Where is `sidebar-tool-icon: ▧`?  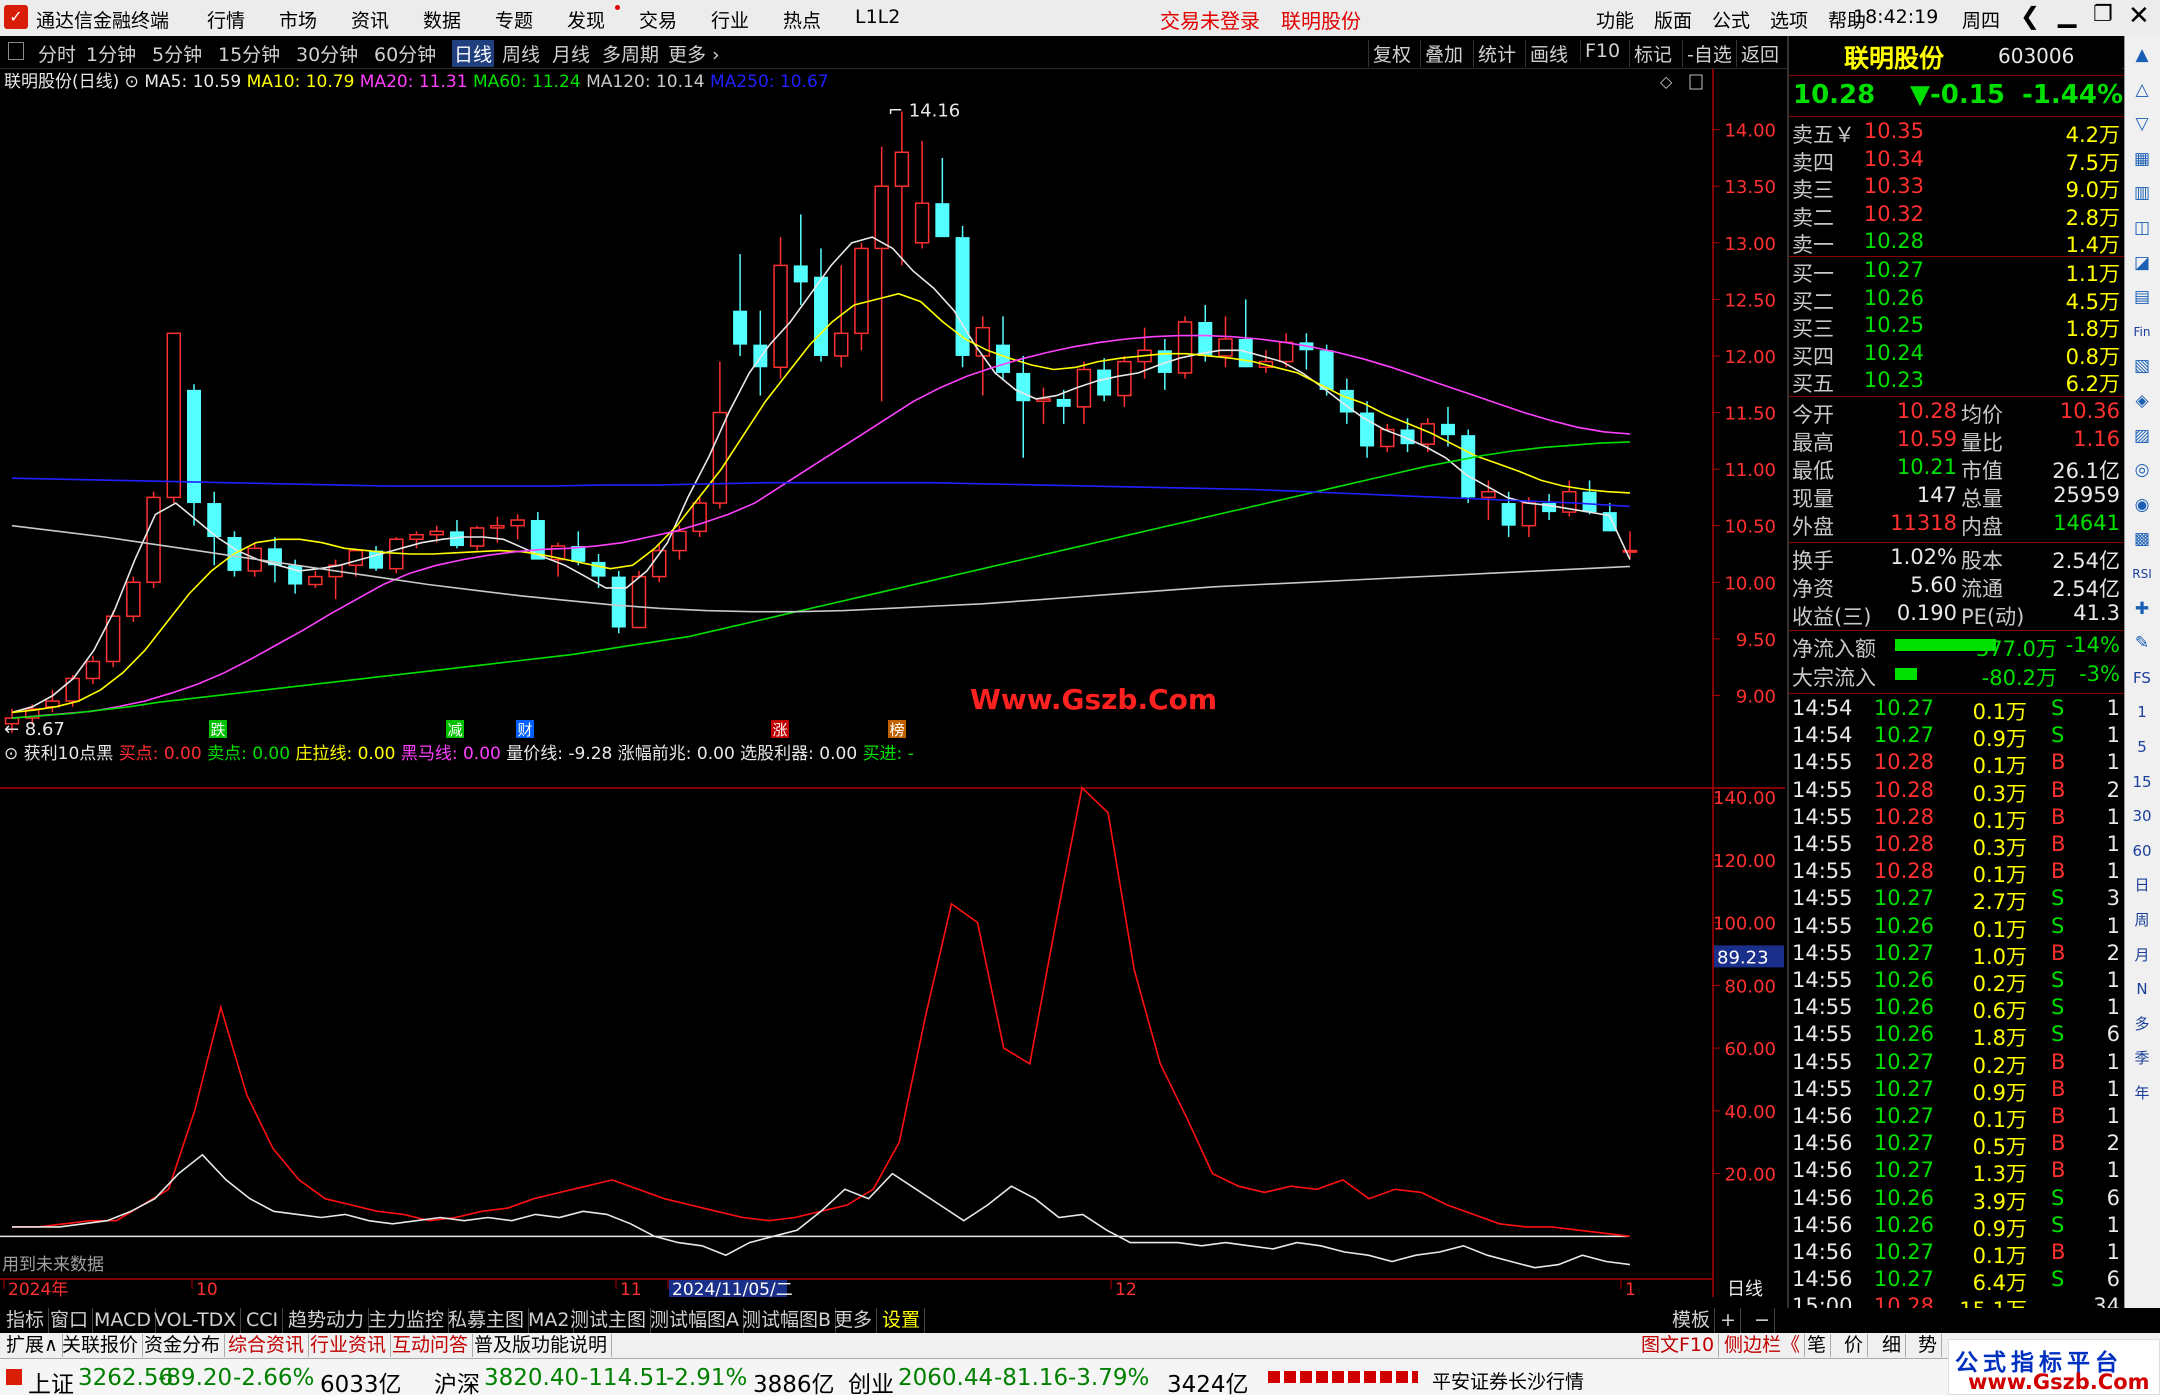
sidebar-tool-icon: ▧ is located at coordinates (2142, 366).